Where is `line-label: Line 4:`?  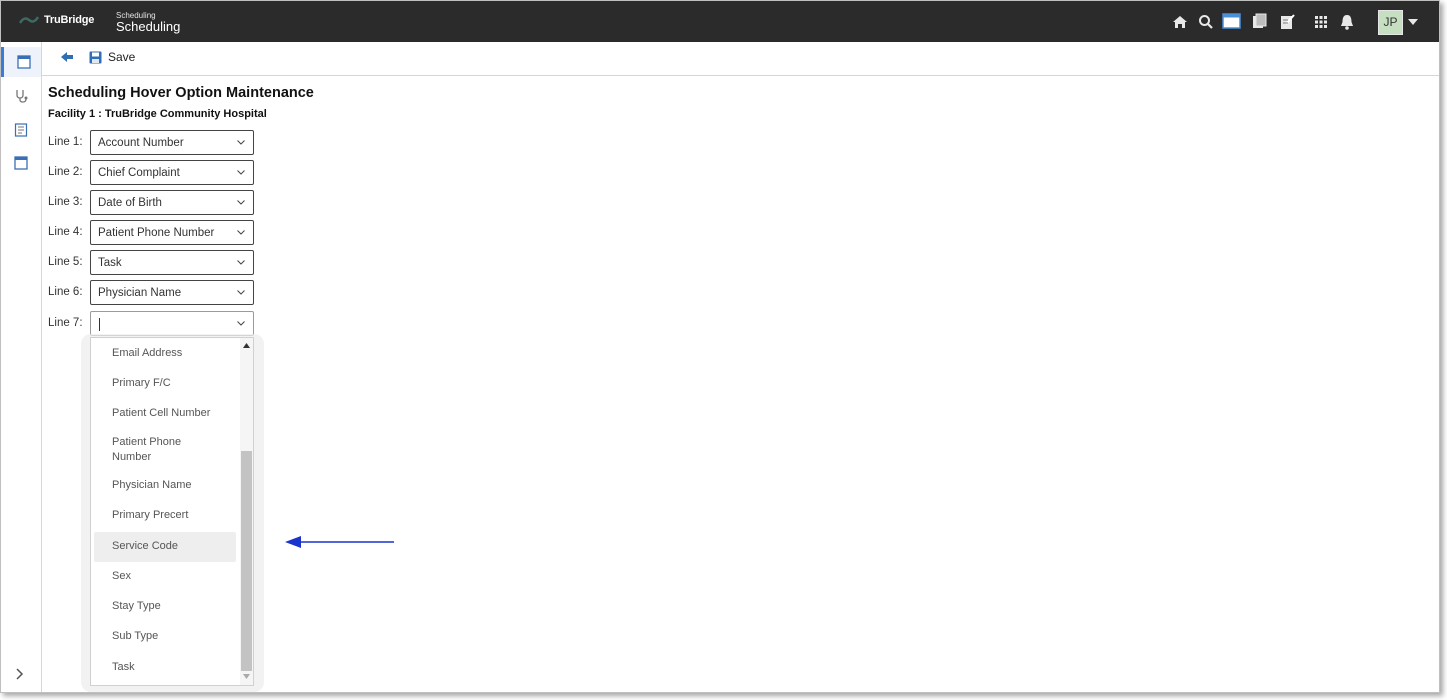
line-label: Line 4: is located at coordinates (65, 232).